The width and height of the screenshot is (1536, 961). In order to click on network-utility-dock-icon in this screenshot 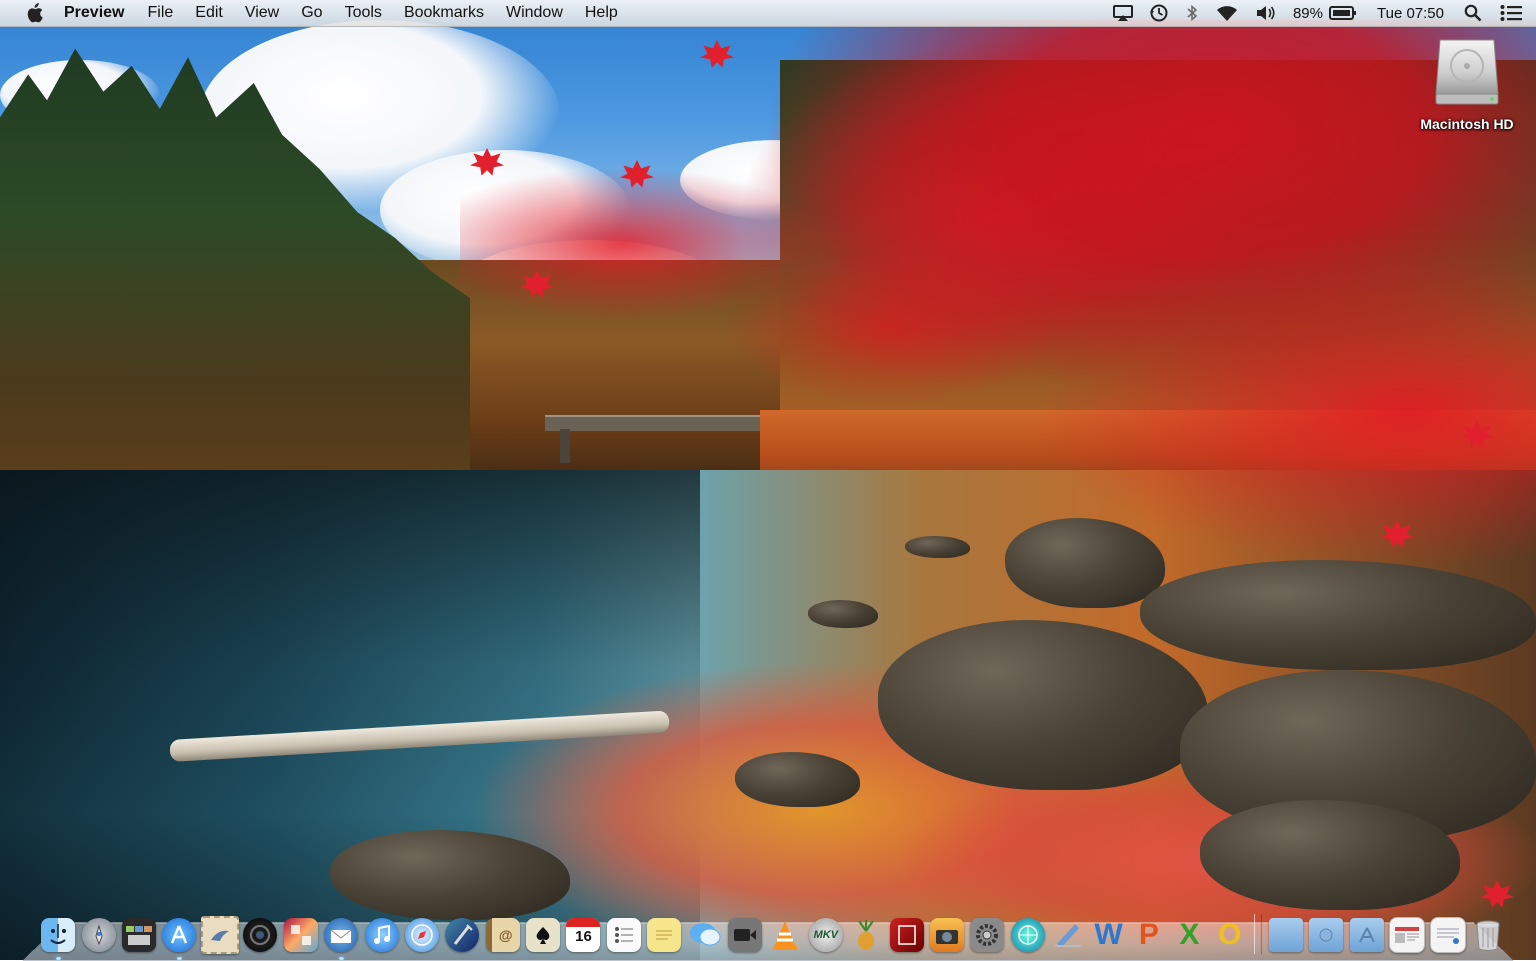, I will do `click(1028, 935)`.